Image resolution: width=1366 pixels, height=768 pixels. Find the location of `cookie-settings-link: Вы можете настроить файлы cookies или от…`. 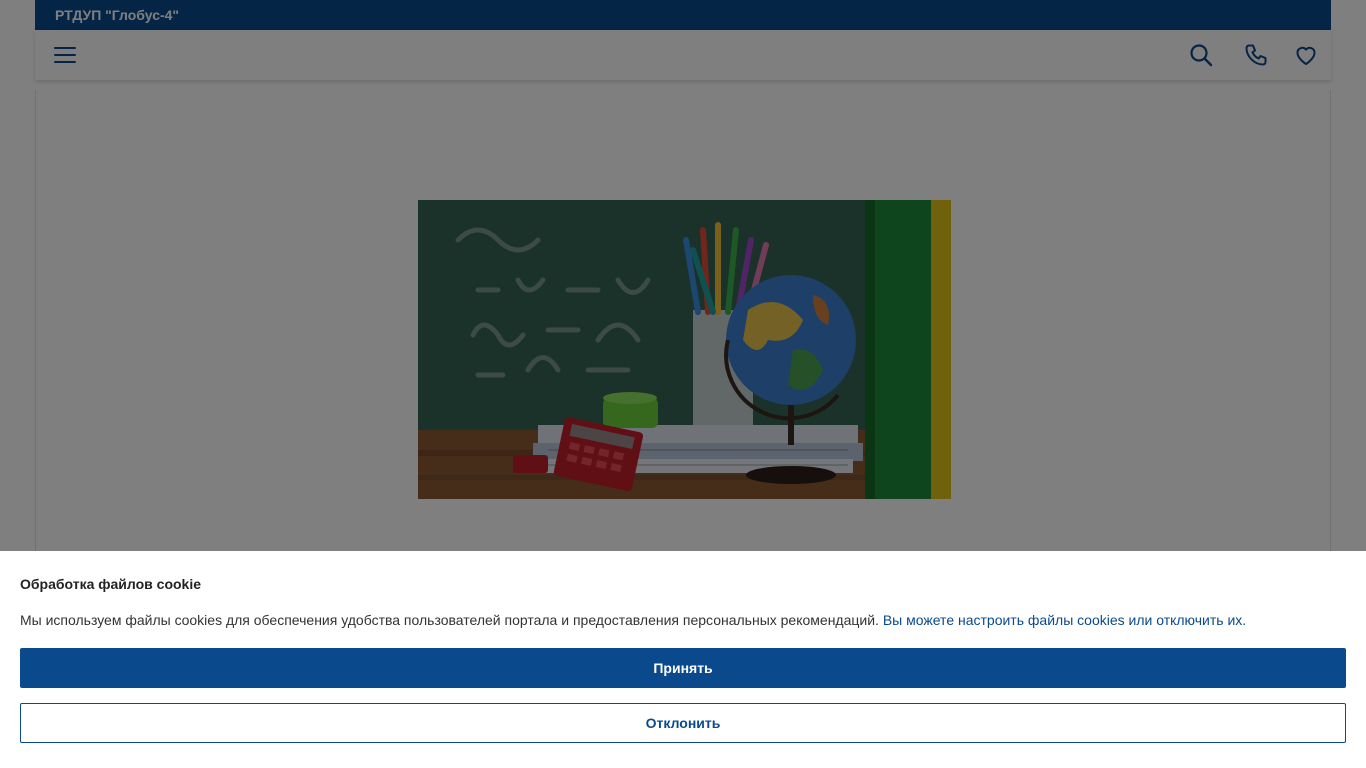

cookie-settings-link: Вы можете настроить файлы cookies или от… is located at coordinates (1064, 620).